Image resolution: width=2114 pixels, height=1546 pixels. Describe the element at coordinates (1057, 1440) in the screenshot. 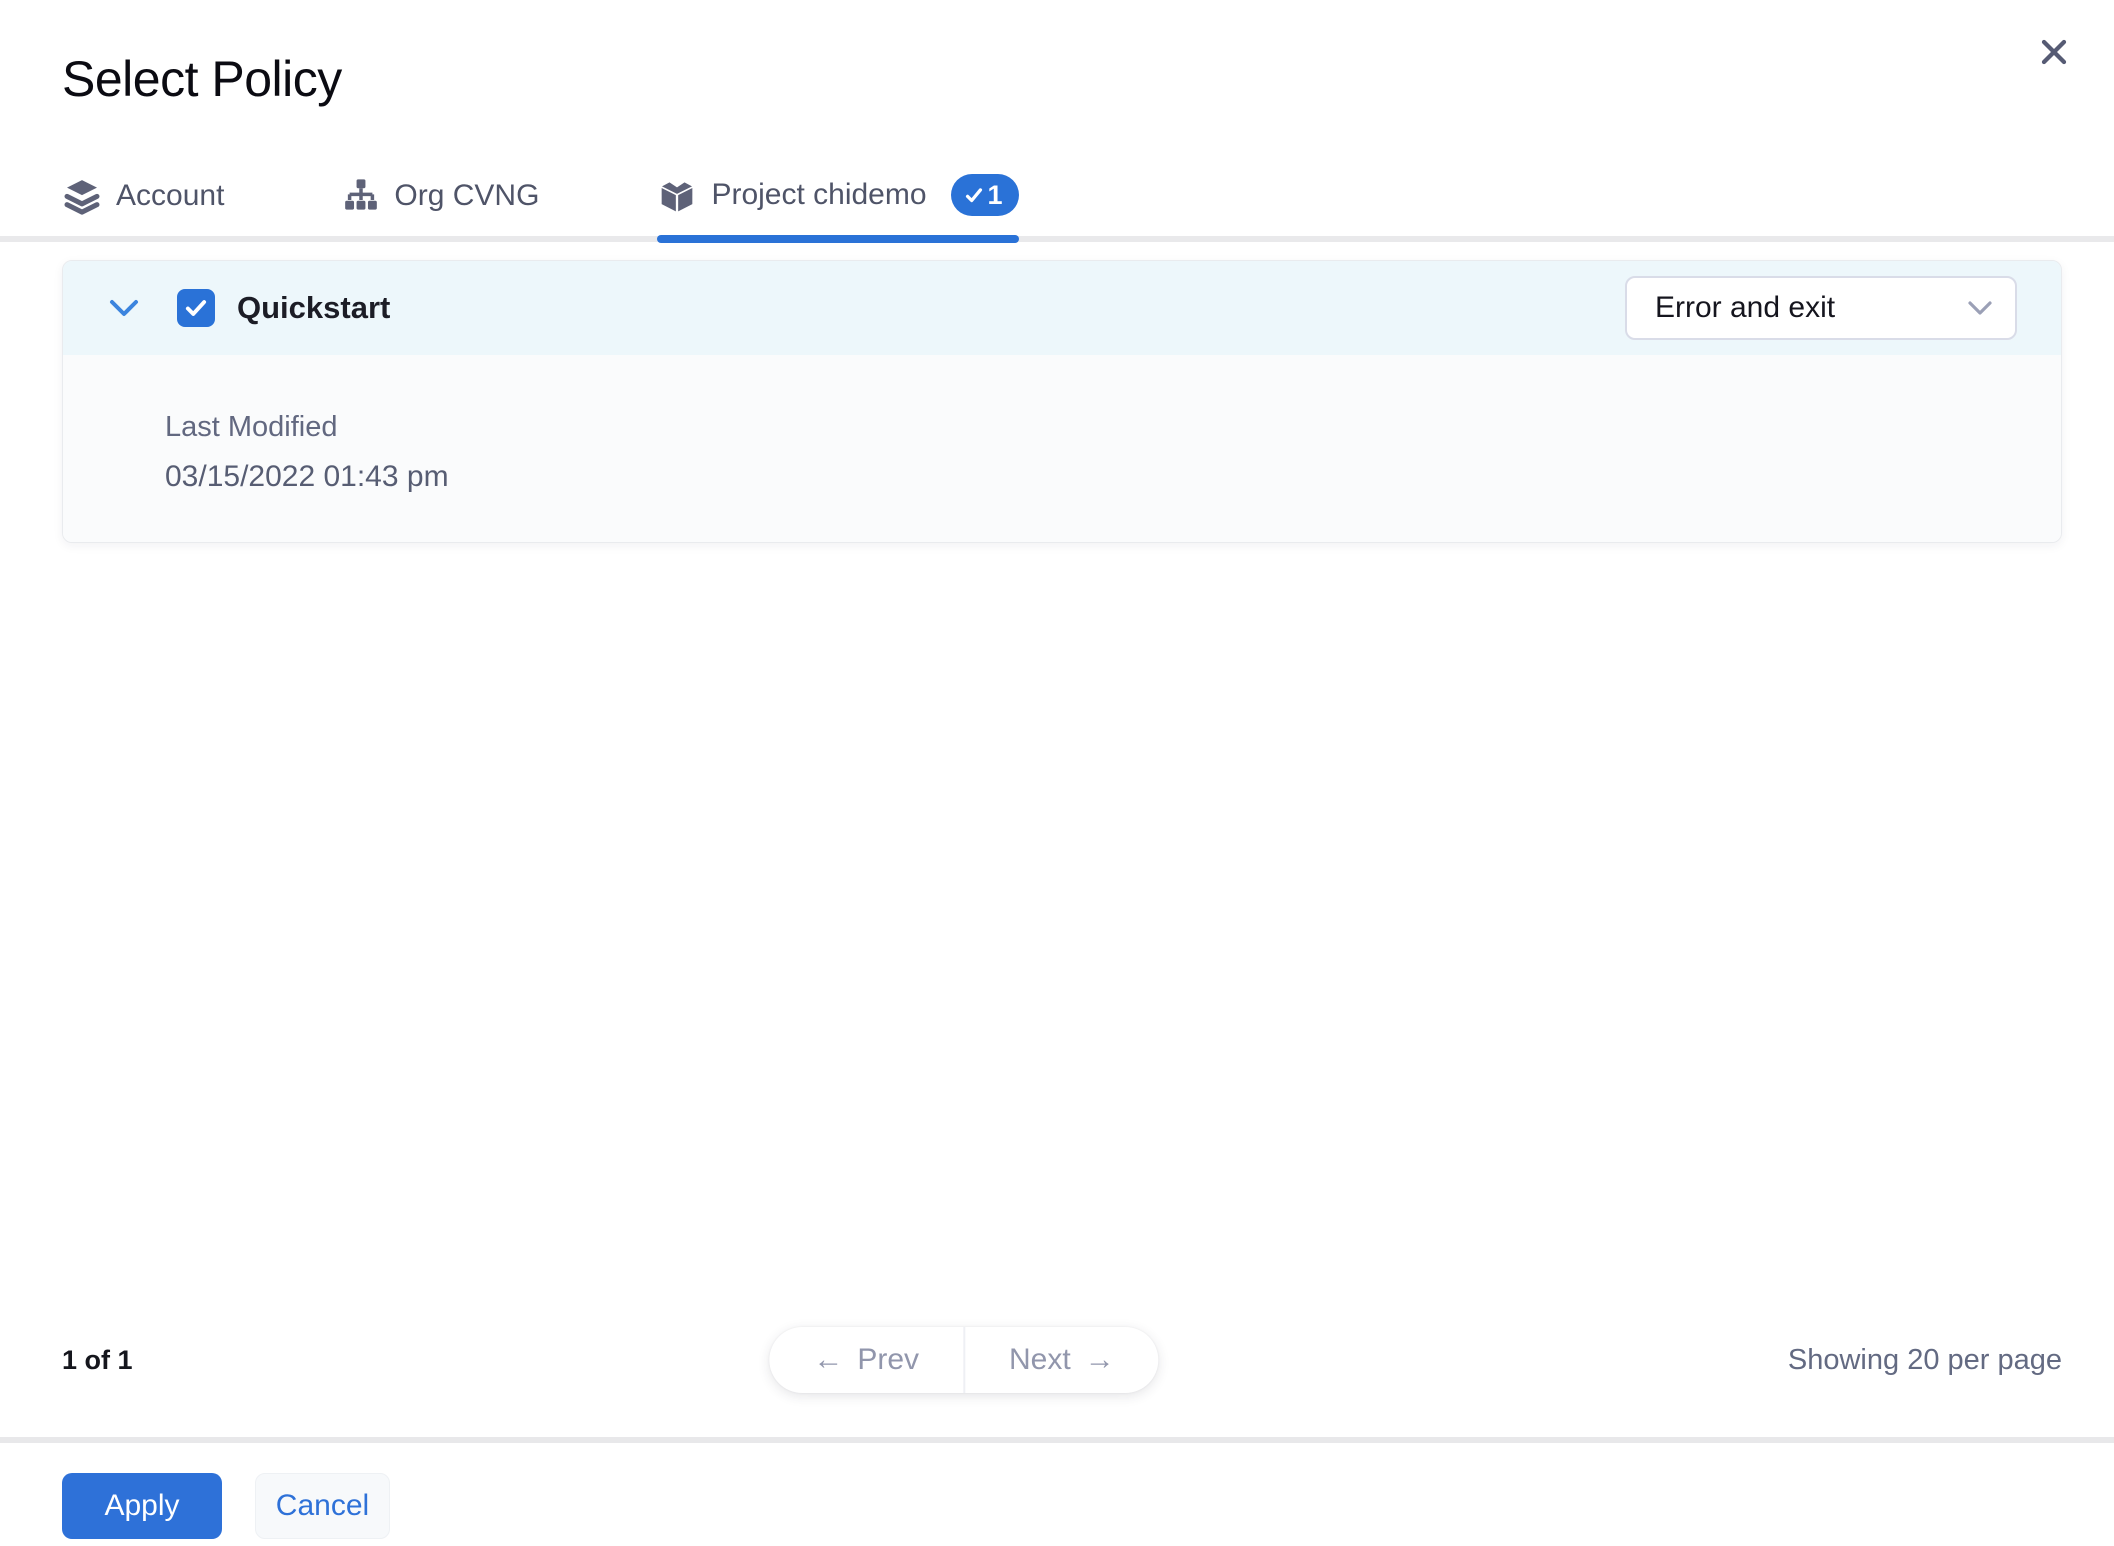

I see `footer-divider` at that location.